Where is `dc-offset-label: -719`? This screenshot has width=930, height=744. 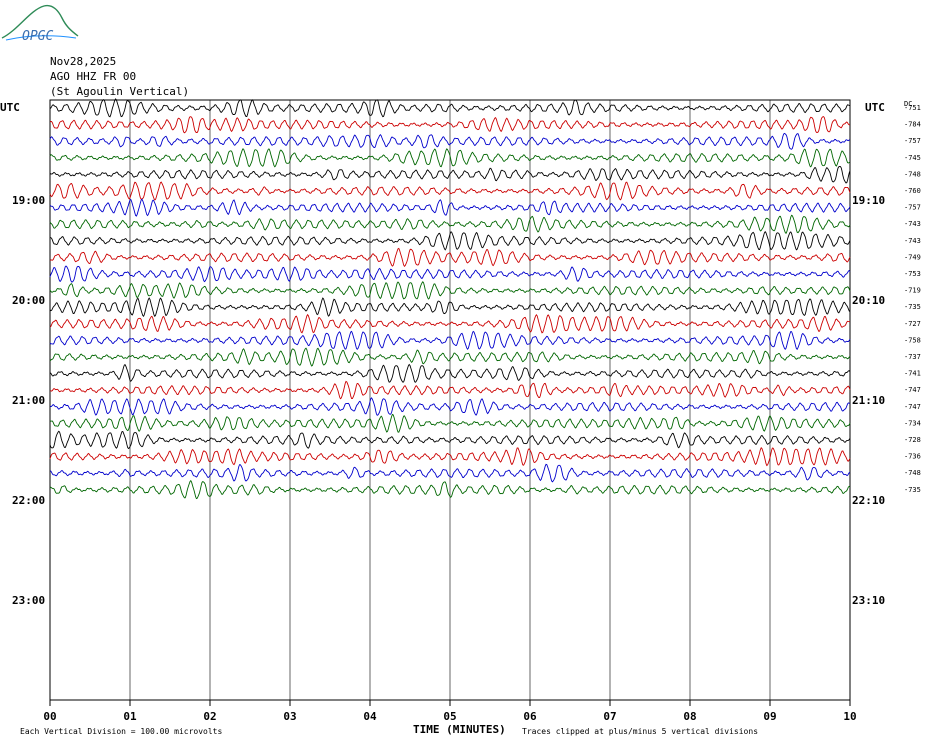
dc-offset-label: -719 is located at coordinates (912, 291).